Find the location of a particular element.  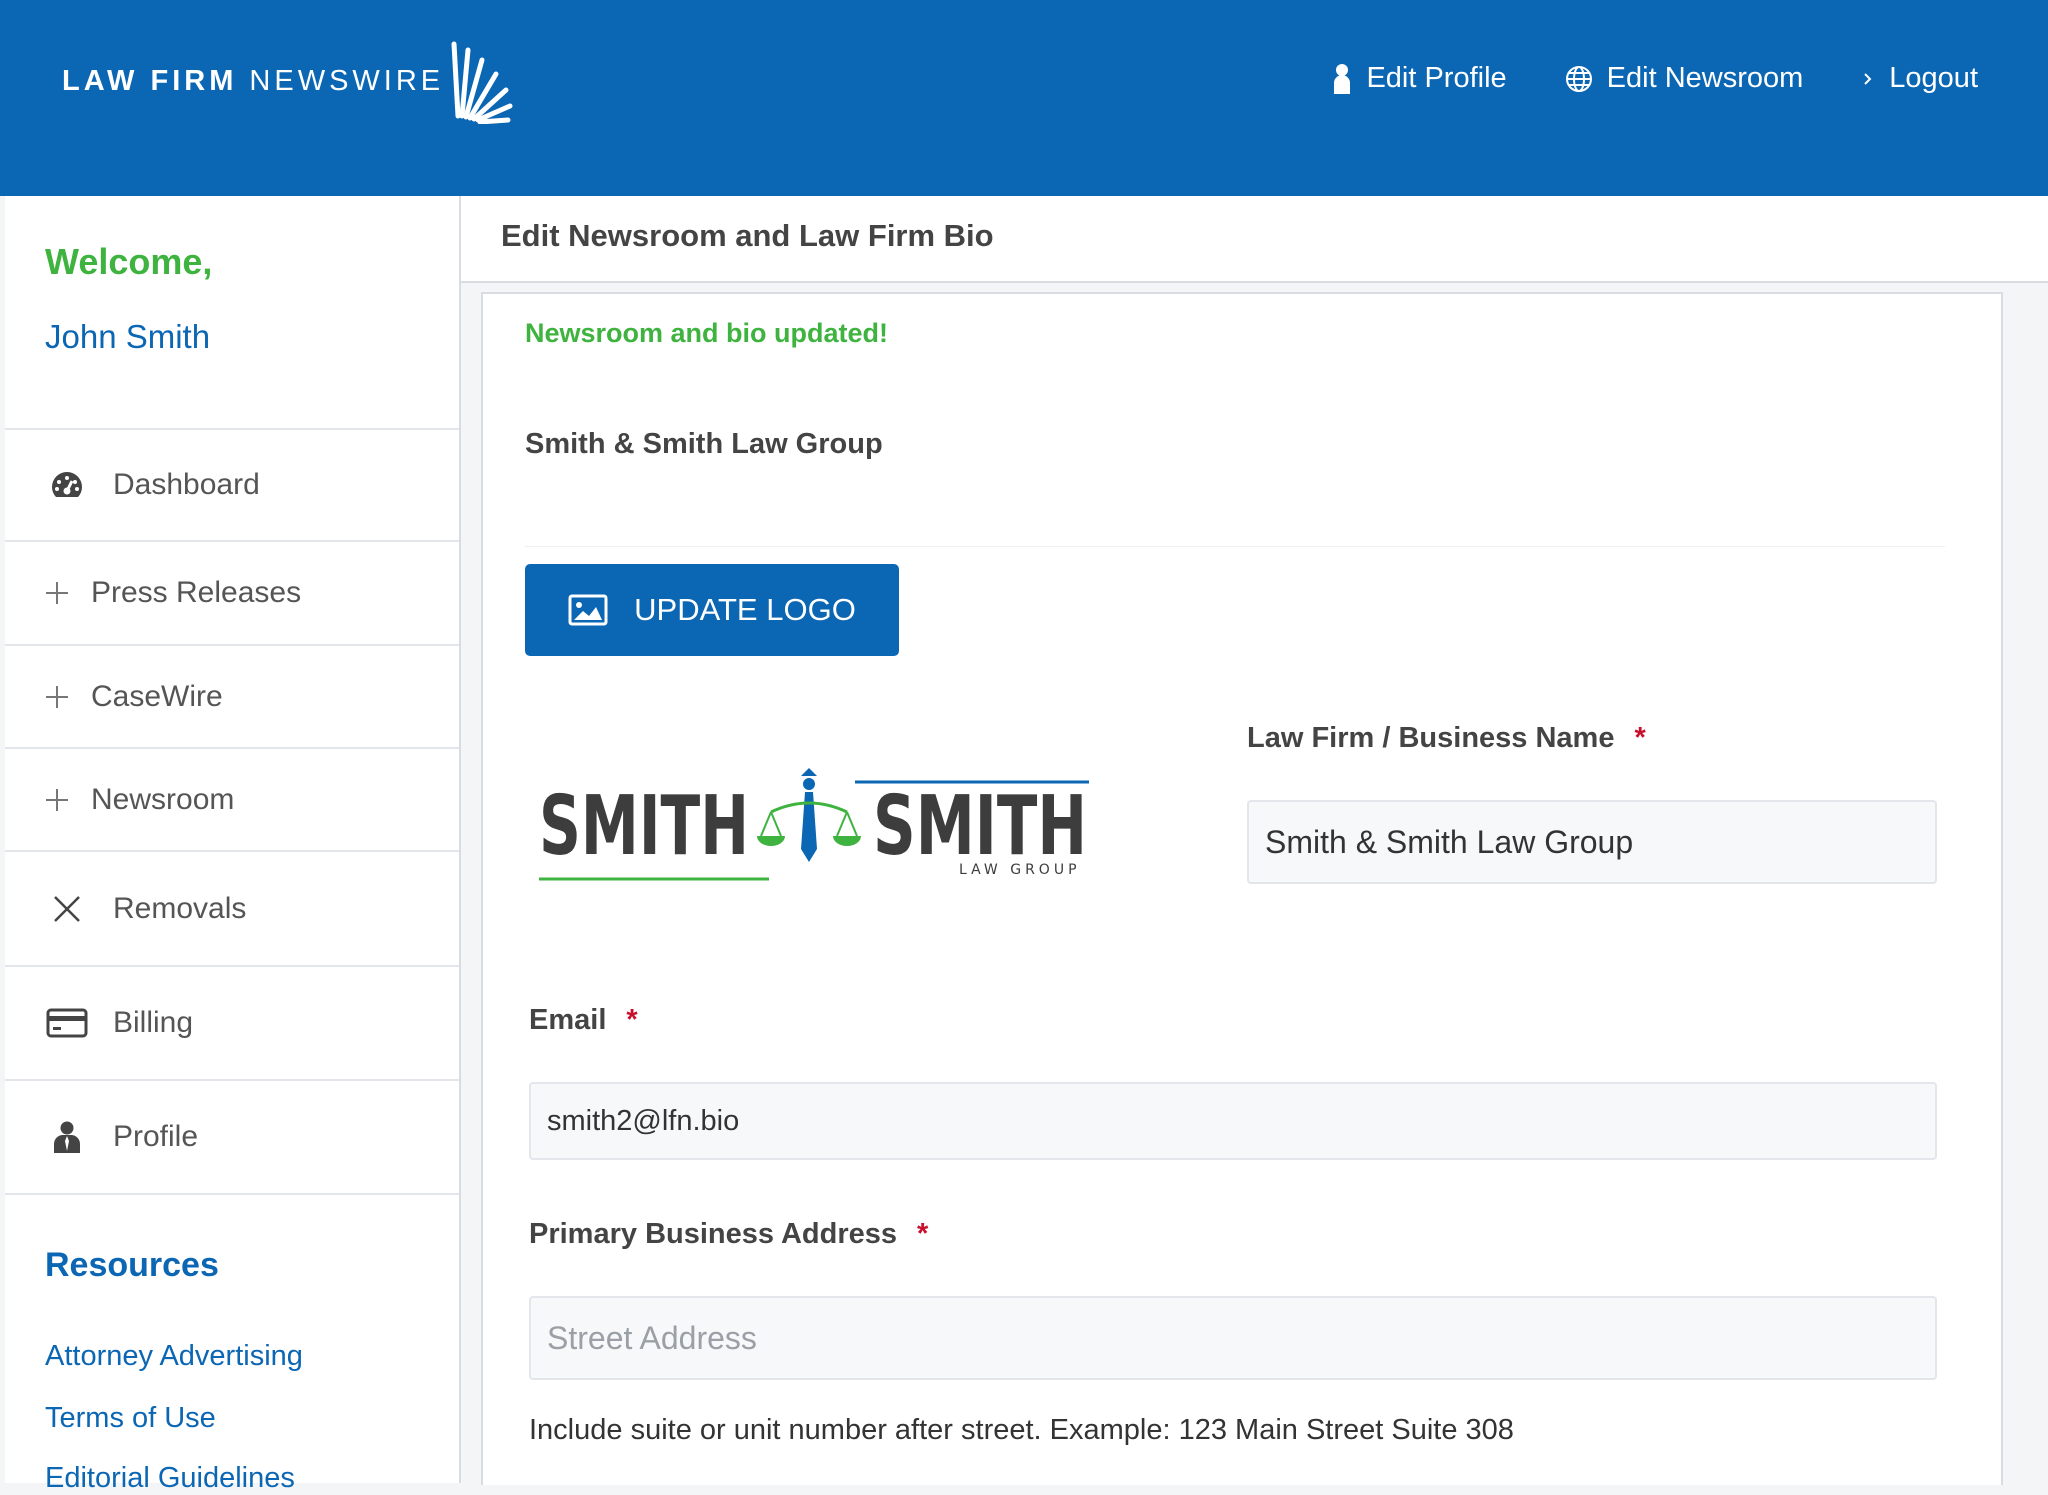

address-label: Primary Business Address * is located at coordinates (729, 1234).